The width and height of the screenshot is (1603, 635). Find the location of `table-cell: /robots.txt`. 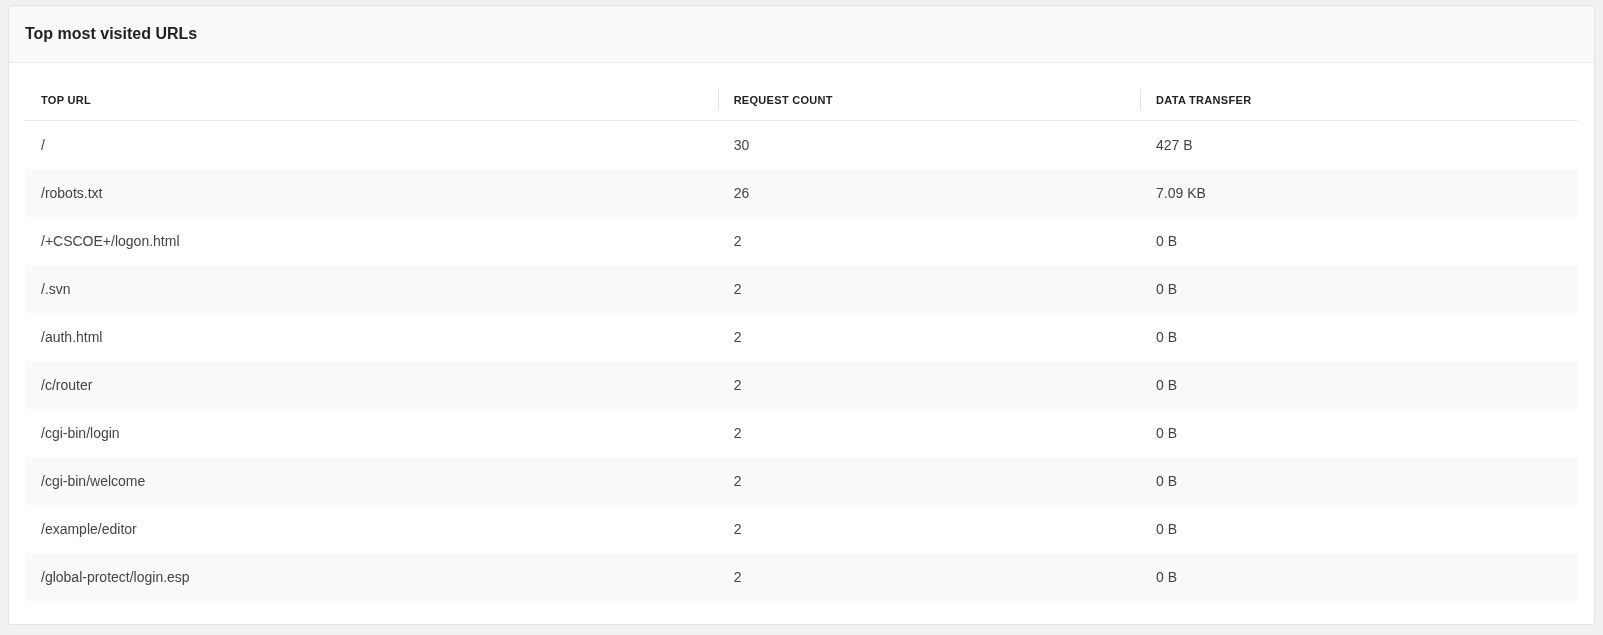

table-cell: /robots.txt is located at coordinates (371, 193).